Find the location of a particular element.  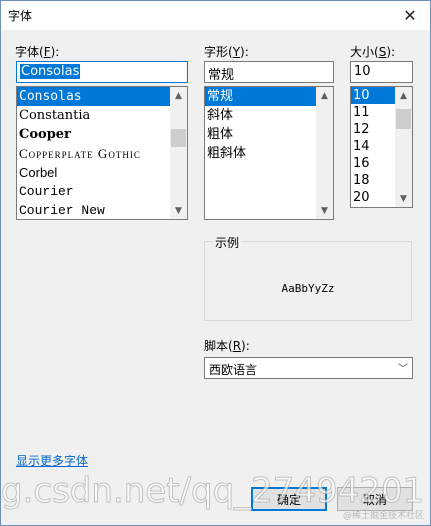

script-value: 西欧语言 is located at coordinates (233, 370).